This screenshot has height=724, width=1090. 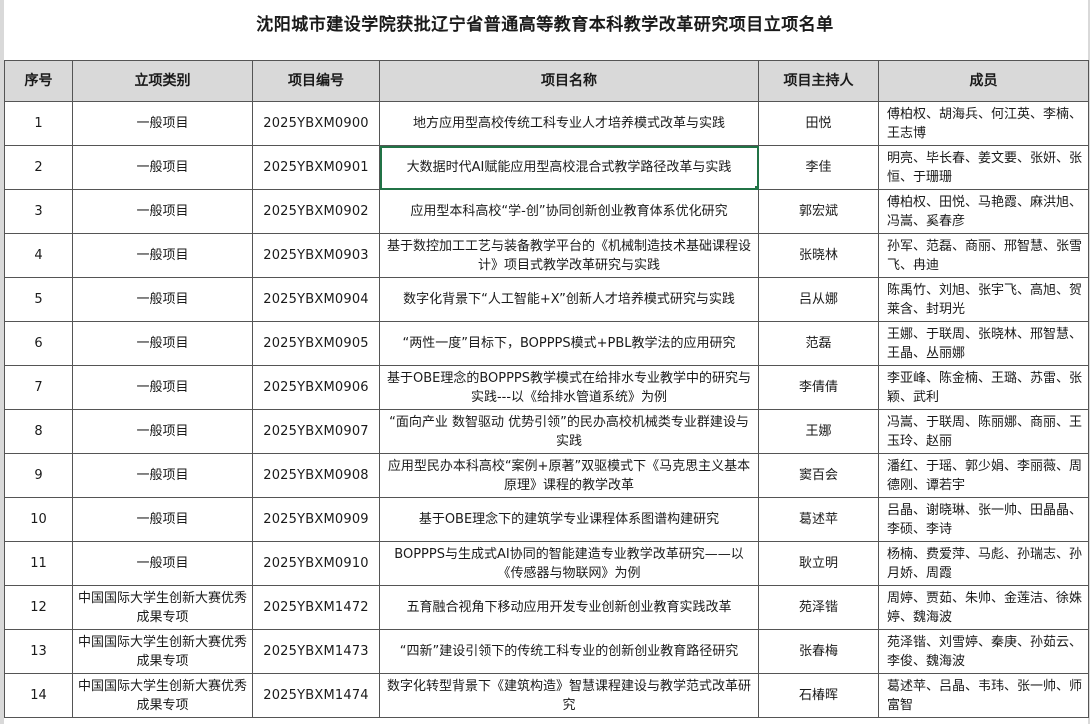 I want to click on cell-name: 数字化转型背景下《建筑构造》智慧课程建设与教学范式改革研究, so click(x=569, y=695).